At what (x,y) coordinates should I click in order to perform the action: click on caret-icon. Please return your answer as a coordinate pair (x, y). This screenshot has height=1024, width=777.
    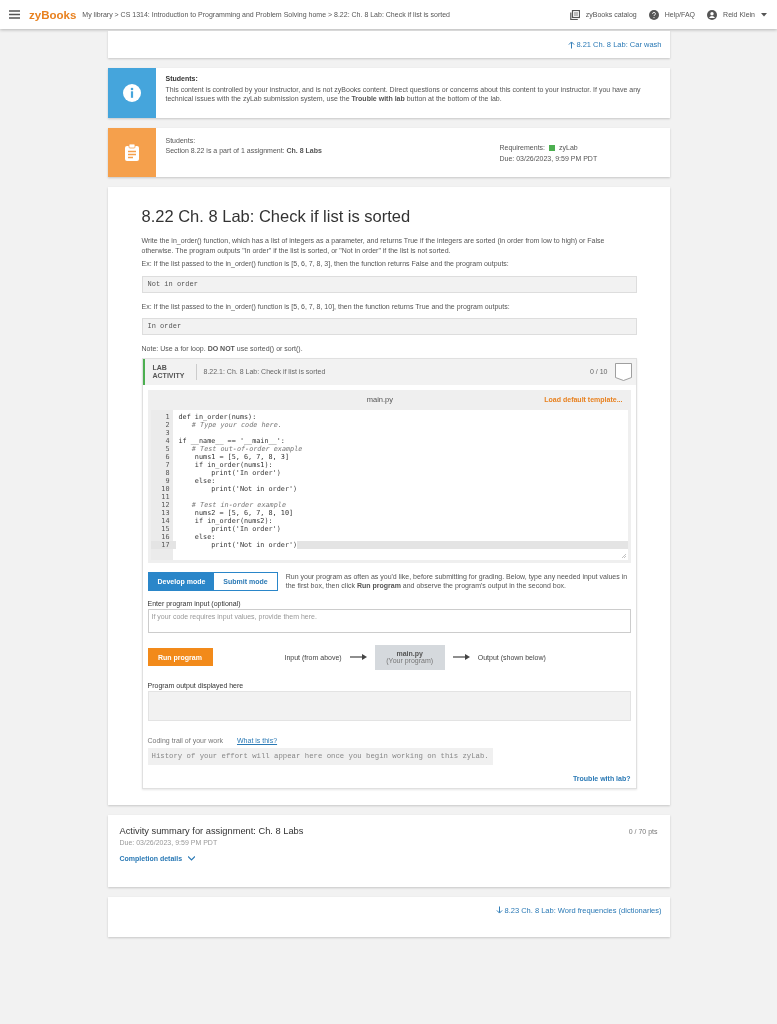
    Looking at the image, I should click on (764, 14).